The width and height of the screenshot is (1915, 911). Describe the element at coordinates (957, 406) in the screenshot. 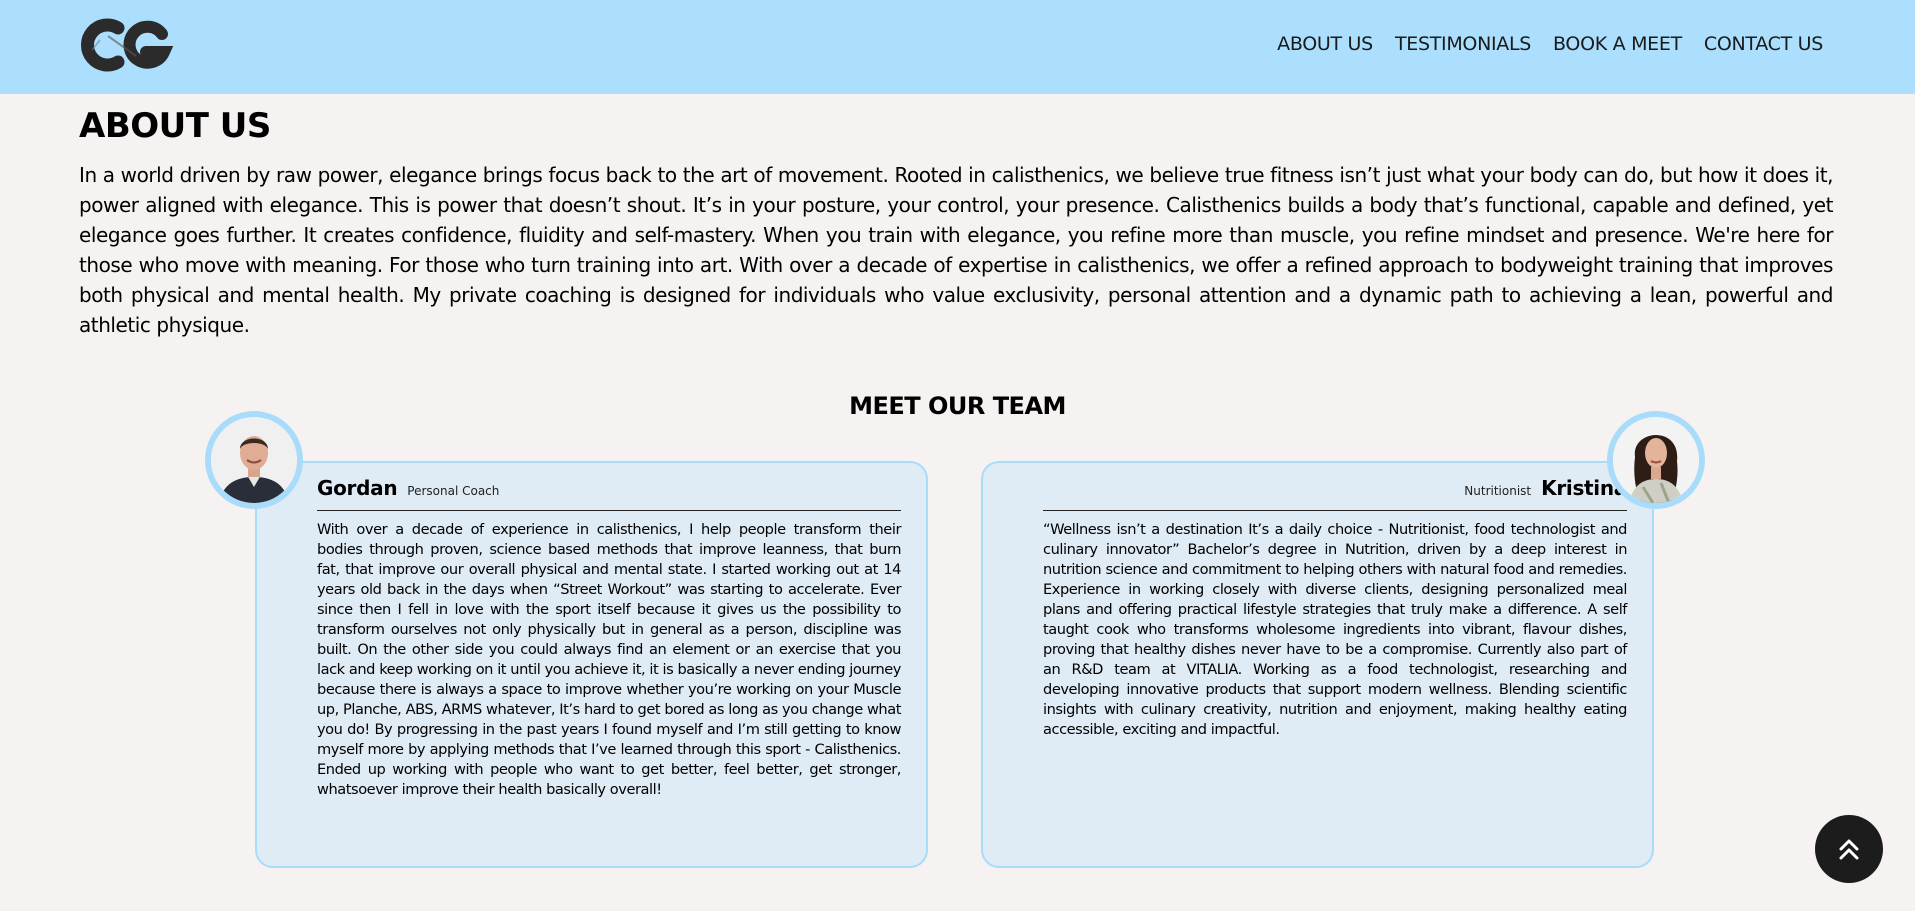

I see `team-title: MEET OUR TEAM` at that location.